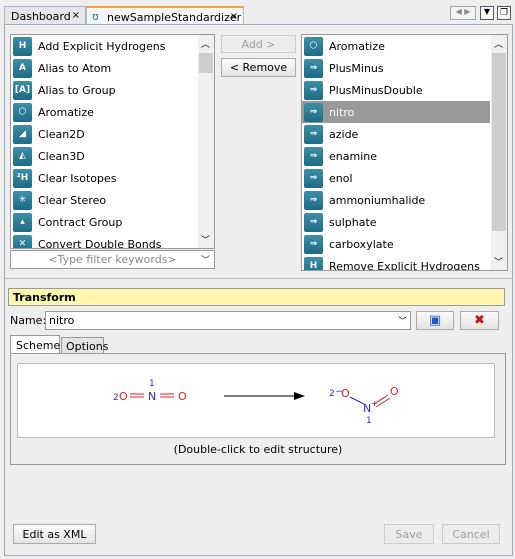 The width and height of the screenshot is (515, 559). What do you see at coordinates (396, 262) in the screenshot?
I see `list-item: H Remove Explicit Hydrogens` at bounding box center [396, 262].